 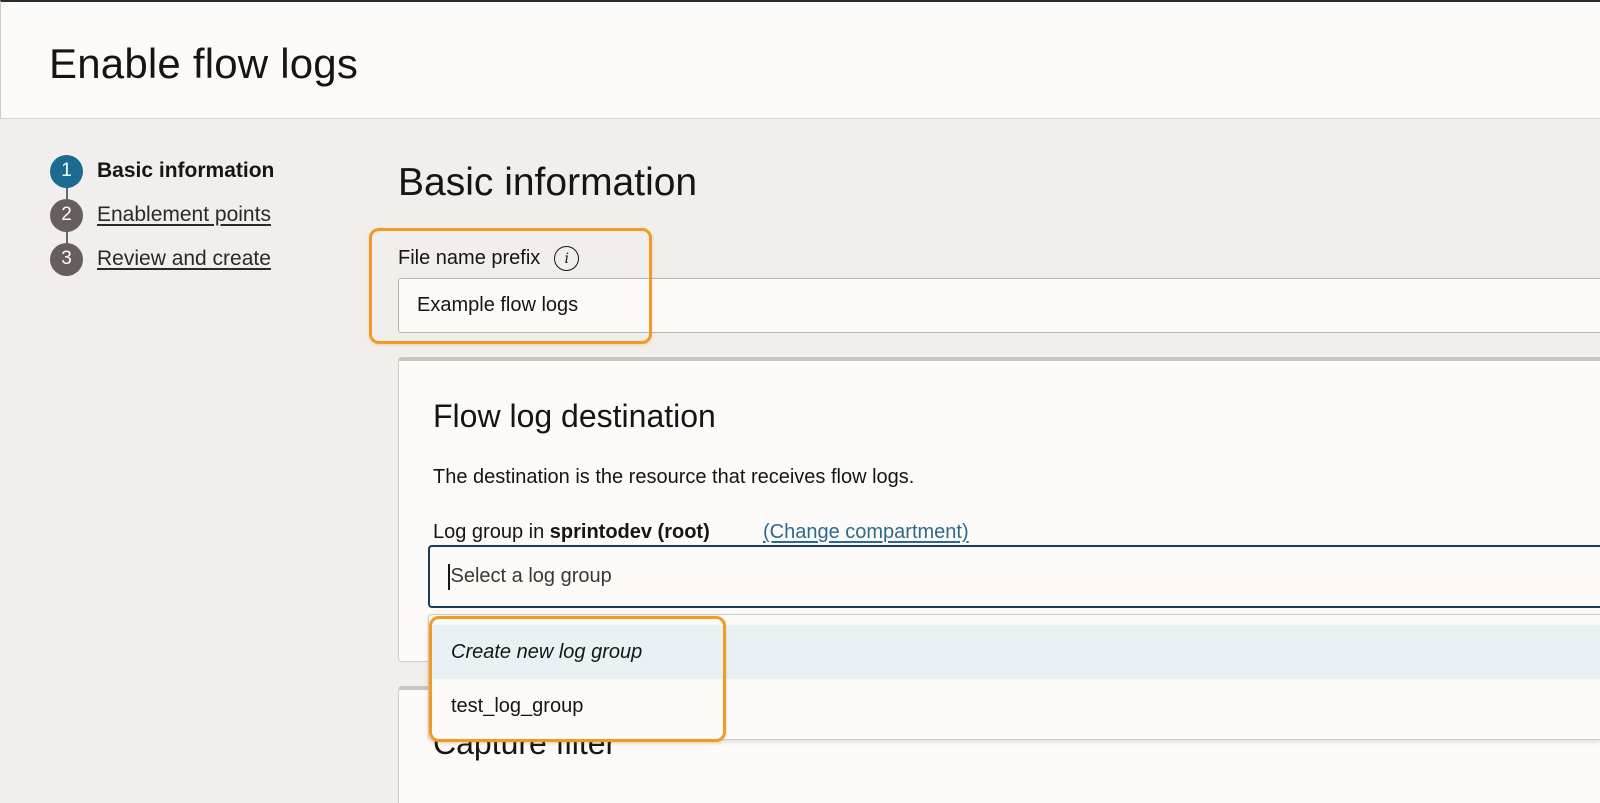 I want to click on step-label-basic-information: Basic information, so click(x=186, y=170).